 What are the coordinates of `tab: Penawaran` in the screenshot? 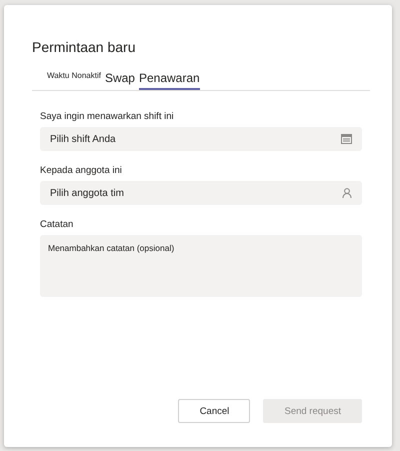 It's located at (169, 80).